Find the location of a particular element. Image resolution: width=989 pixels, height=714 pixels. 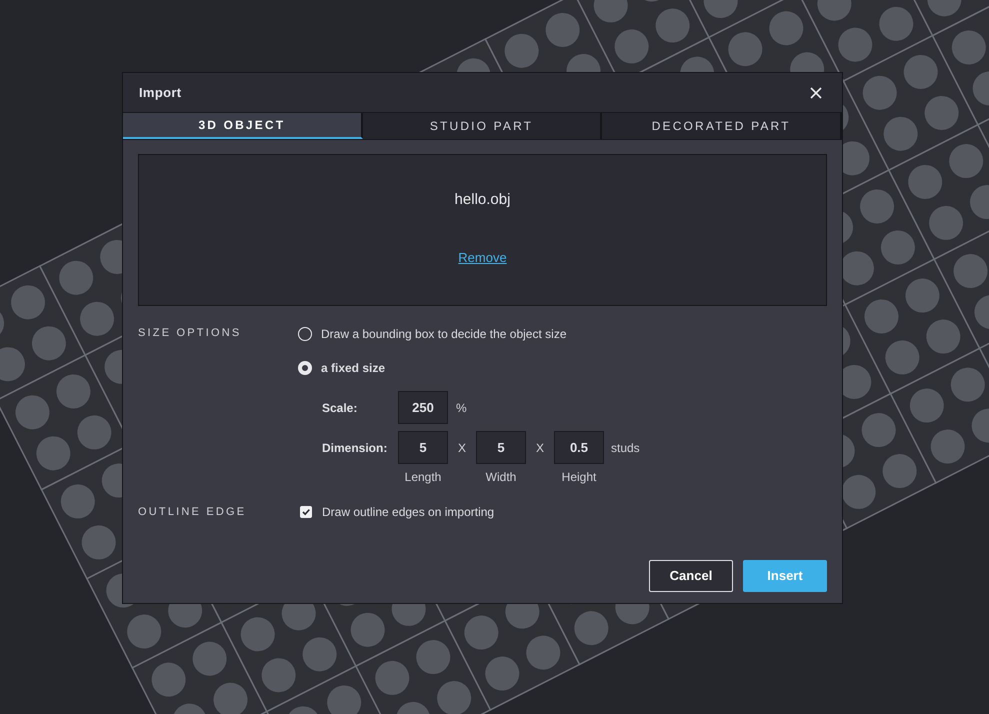

close-icon is located at coordinates (816, 92).